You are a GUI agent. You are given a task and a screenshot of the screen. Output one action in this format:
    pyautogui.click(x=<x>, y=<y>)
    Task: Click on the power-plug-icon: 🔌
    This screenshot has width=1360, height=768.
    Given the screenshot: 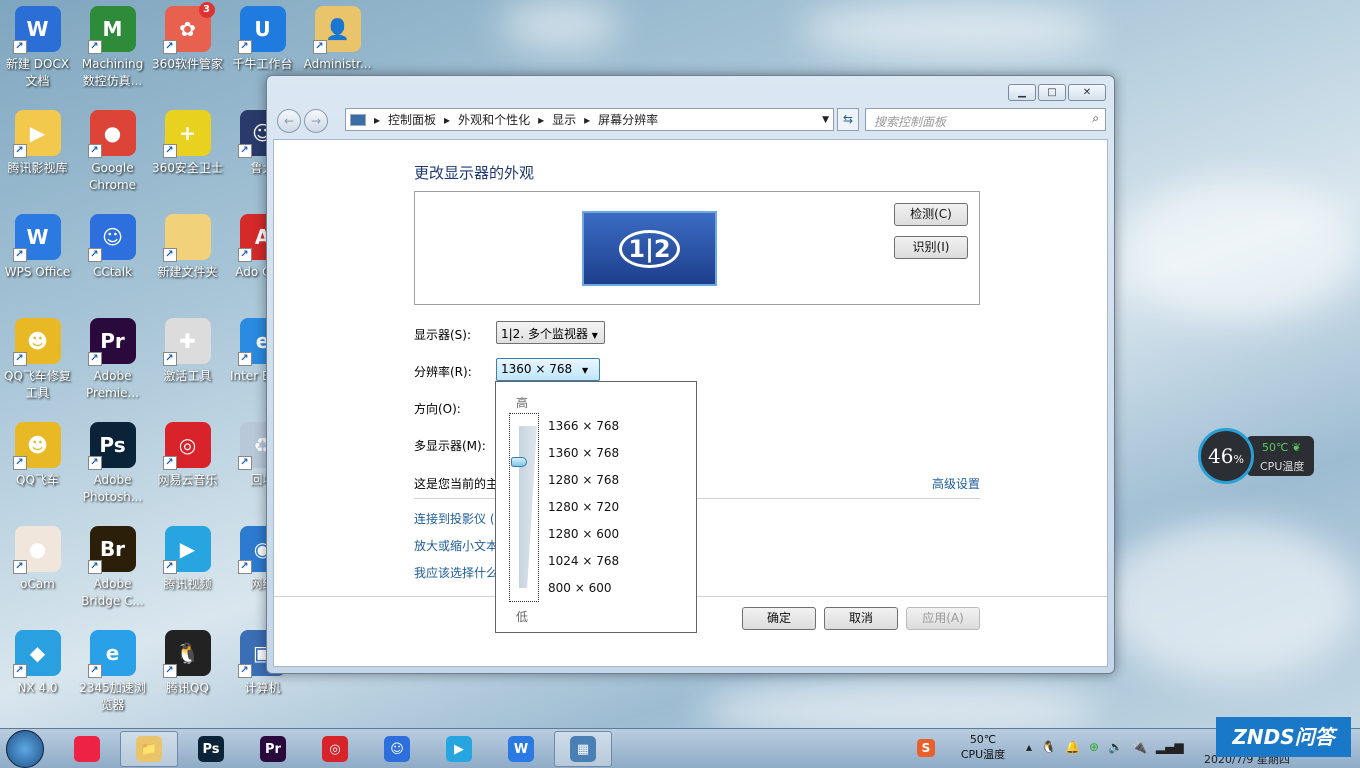 What is the action you would take?
    pyautogui.click(x=1139, y=747)
    